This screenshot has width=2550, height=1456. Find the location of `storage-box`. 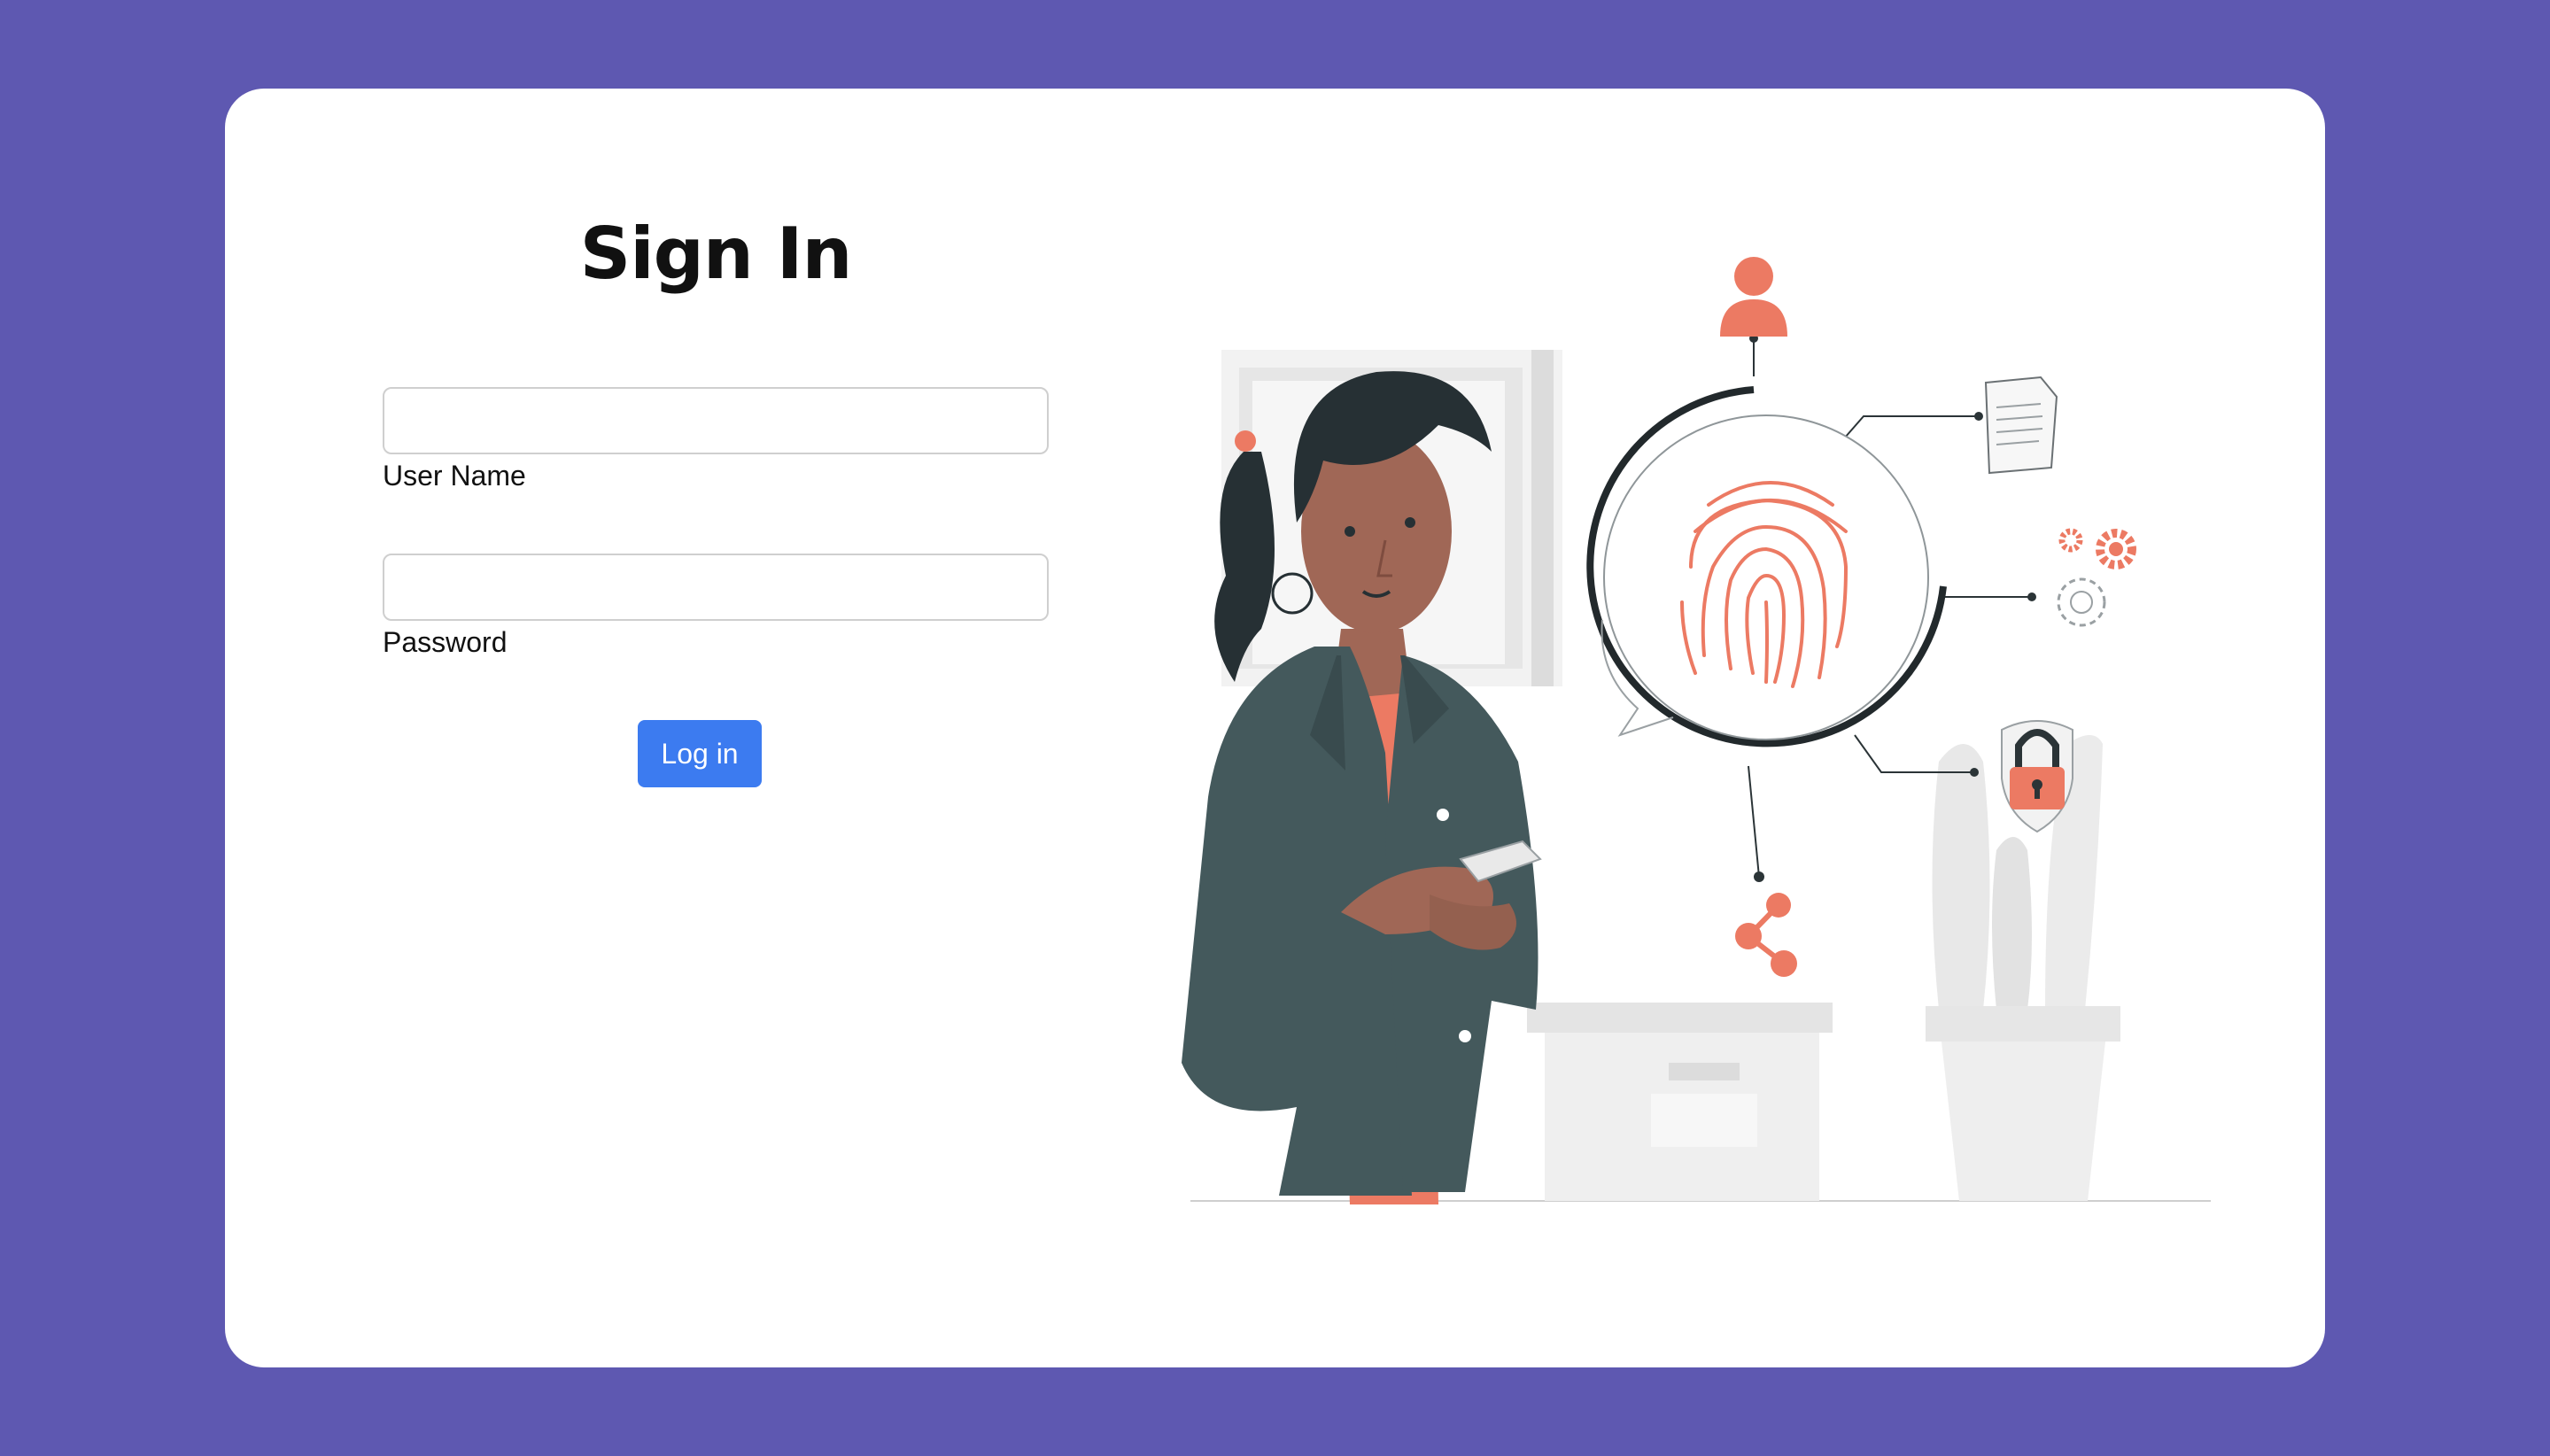

storage-box is located at coordinates (1680, 1102).